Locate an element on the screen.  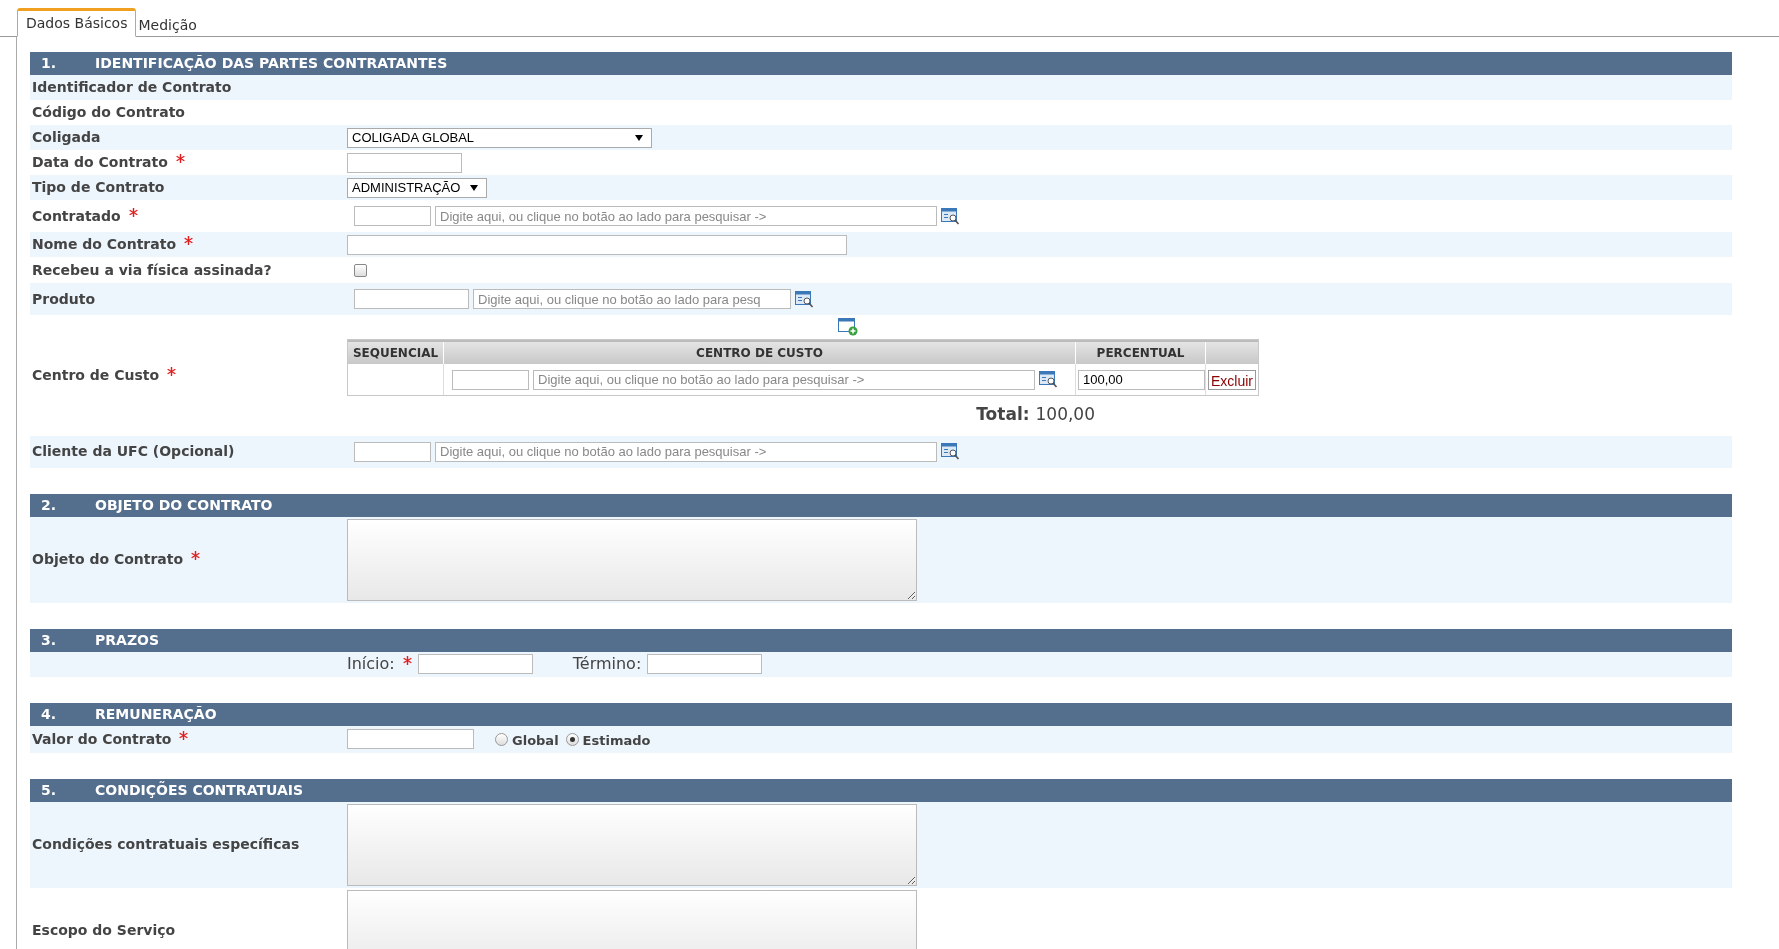
delete-button: Excluir is located at coordinates (1232, 379).